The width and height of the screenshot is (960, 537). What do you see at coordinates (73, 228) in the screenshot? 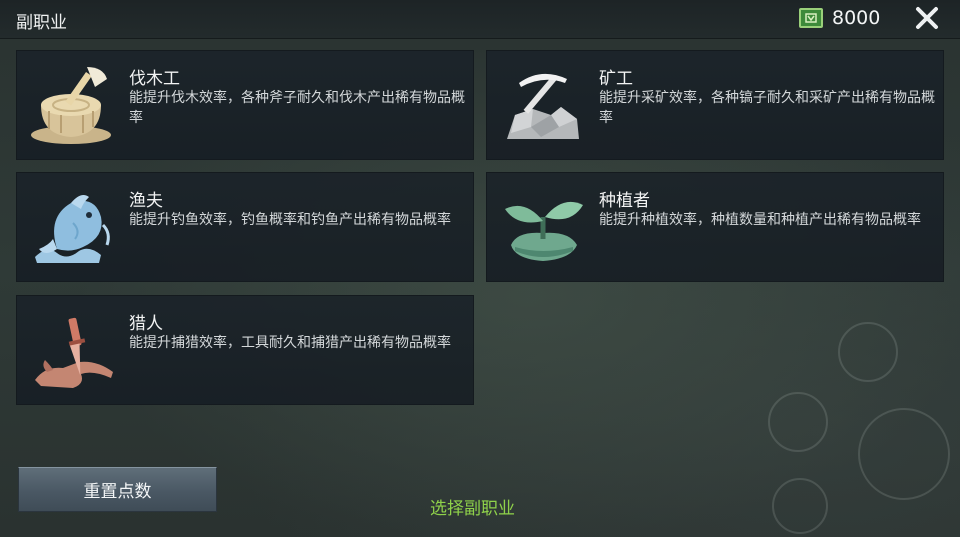
I see `fish-icon` at bounding box center [73, 228].